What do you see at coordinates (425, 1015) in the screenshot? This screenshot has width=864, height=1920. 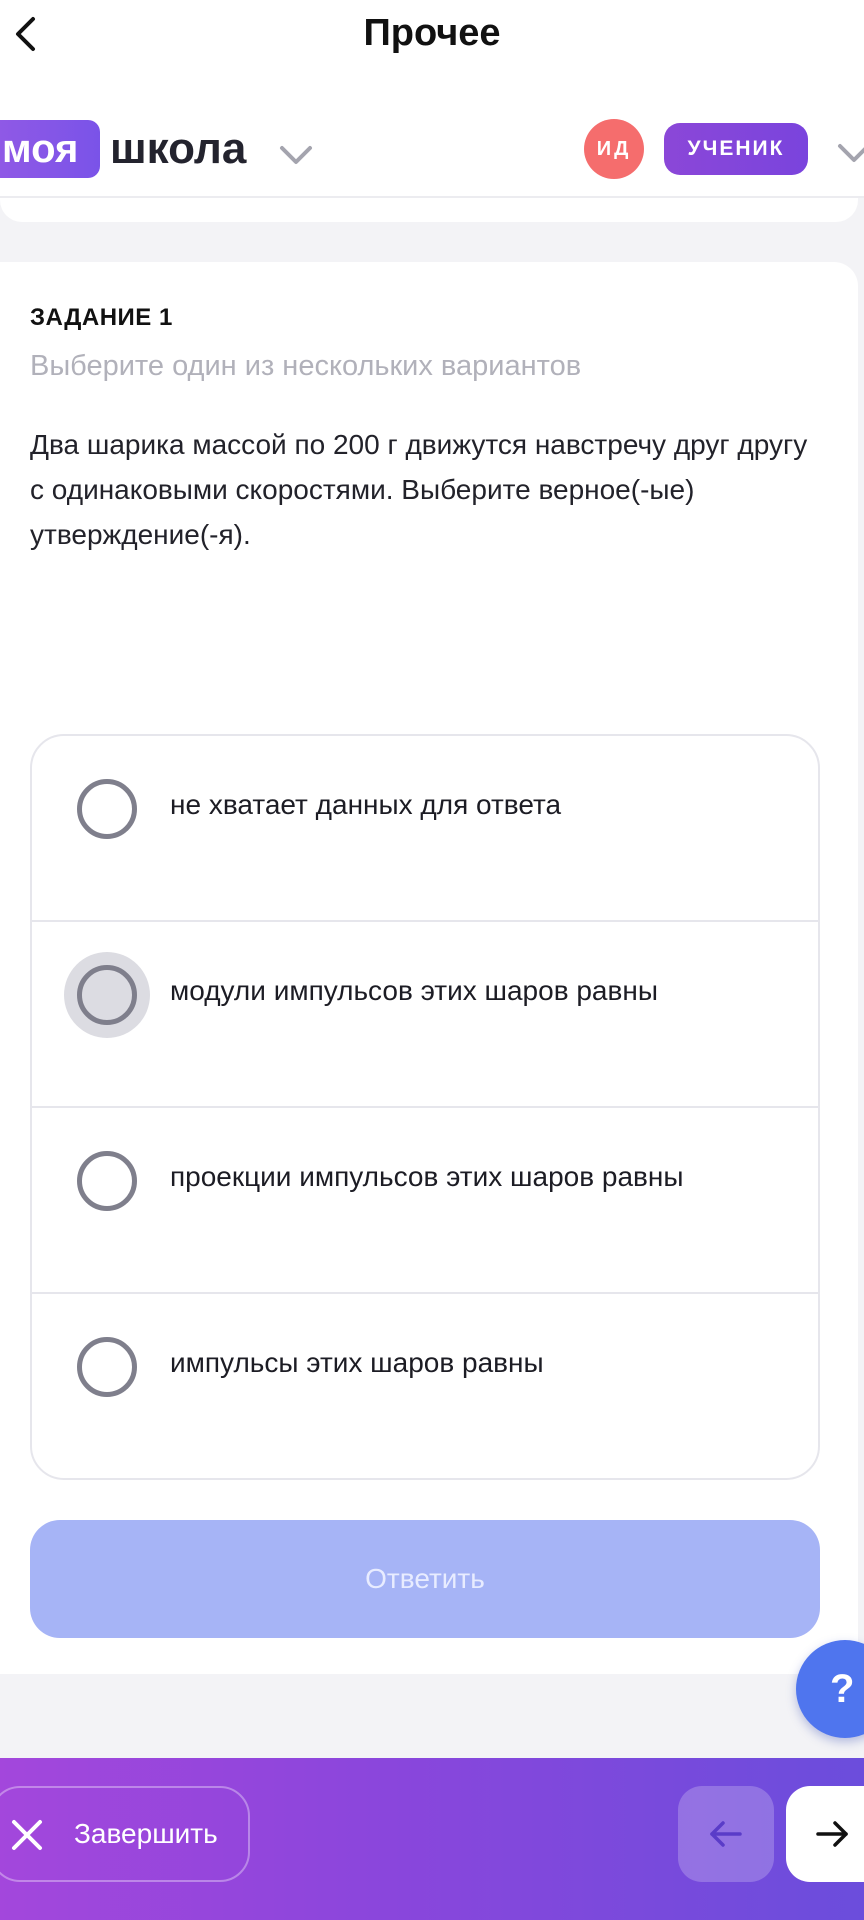 I see `answer-option: модули импульсов этих шаров равны` at bounding box center [425, 1015].